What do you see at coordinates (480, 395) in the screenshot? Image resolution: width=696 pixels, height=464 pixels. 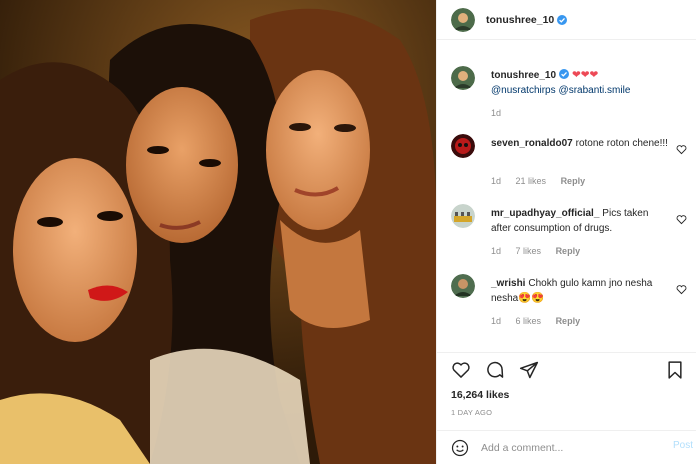 I see `likes-count: 16,264 likes` at bounding box center [480, 395].